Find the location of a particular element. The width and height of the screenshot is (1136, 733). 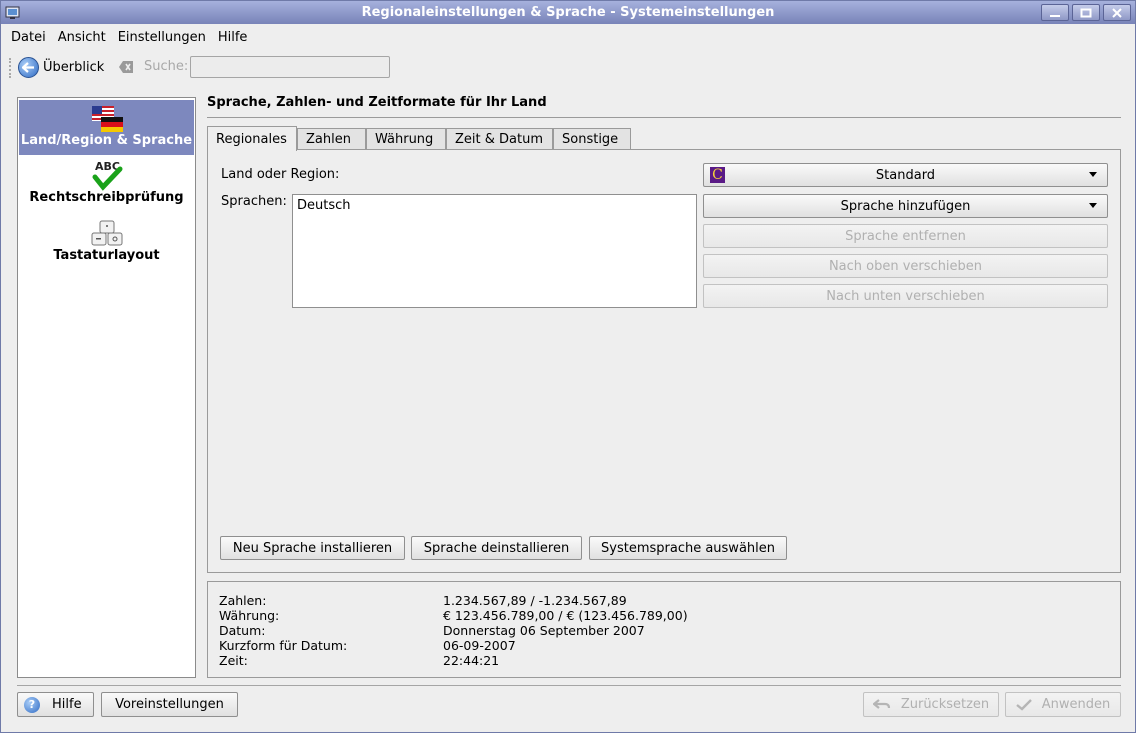

preview-value-date: Donnerstag 06 September 2007 is located at coordinates (544, 630).